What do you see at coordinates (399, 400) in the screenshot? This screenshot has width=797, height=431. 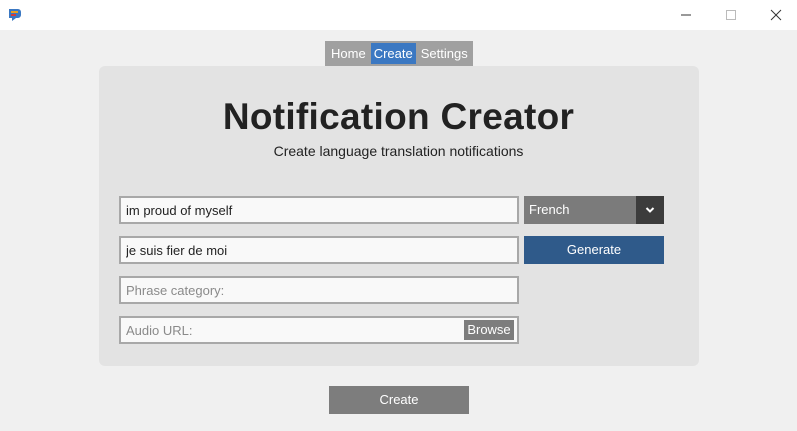 I see `create-button: Create` at bounding box center [399, 400].